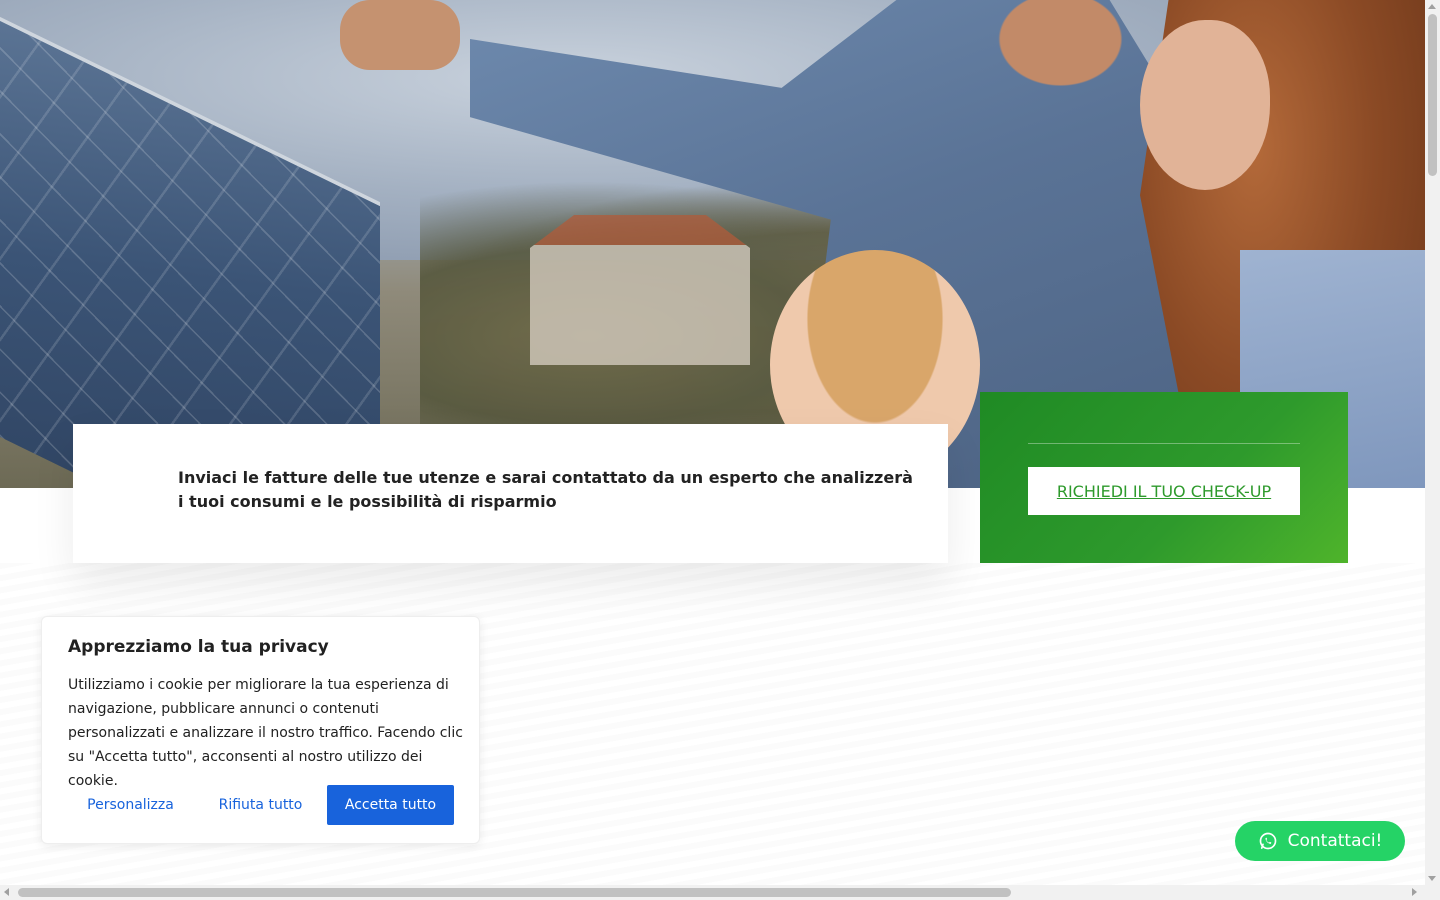  I want to click on cta-box: RICHIEDI IL TUO CHECK-UP, so click(1164, 477).